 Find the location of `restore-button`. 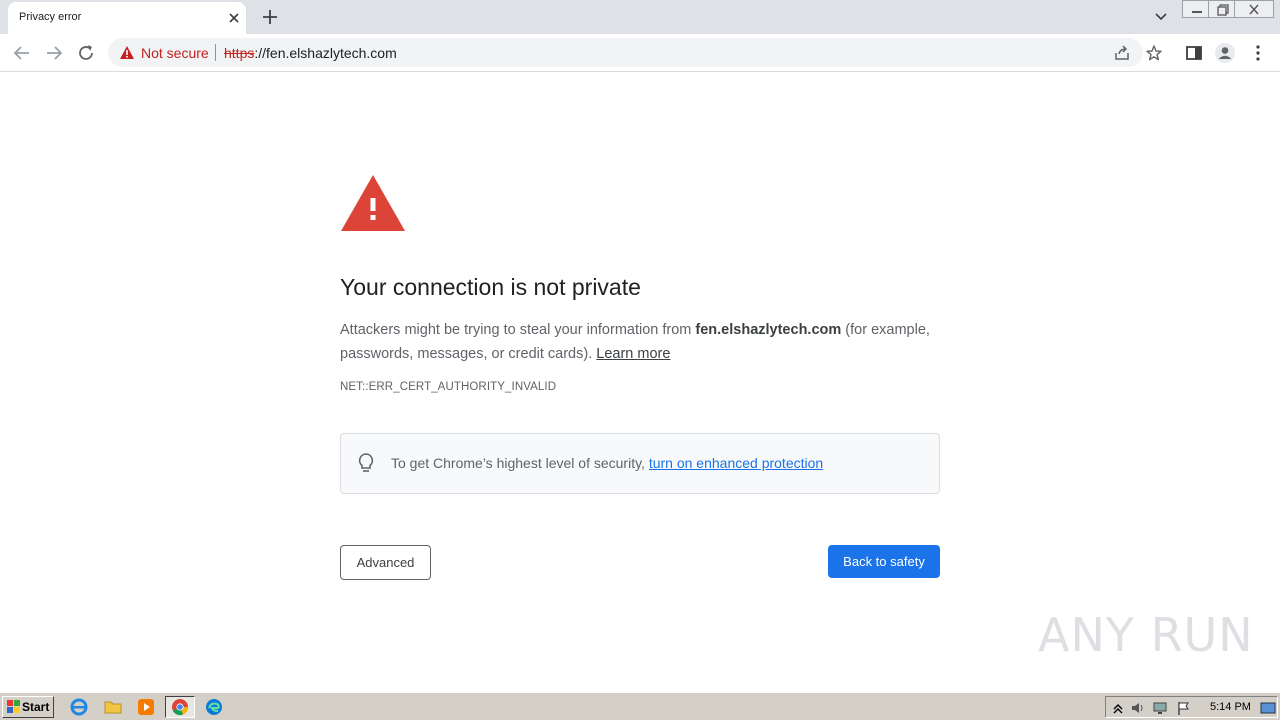

restore-button is located at coordinates (1222, 9).